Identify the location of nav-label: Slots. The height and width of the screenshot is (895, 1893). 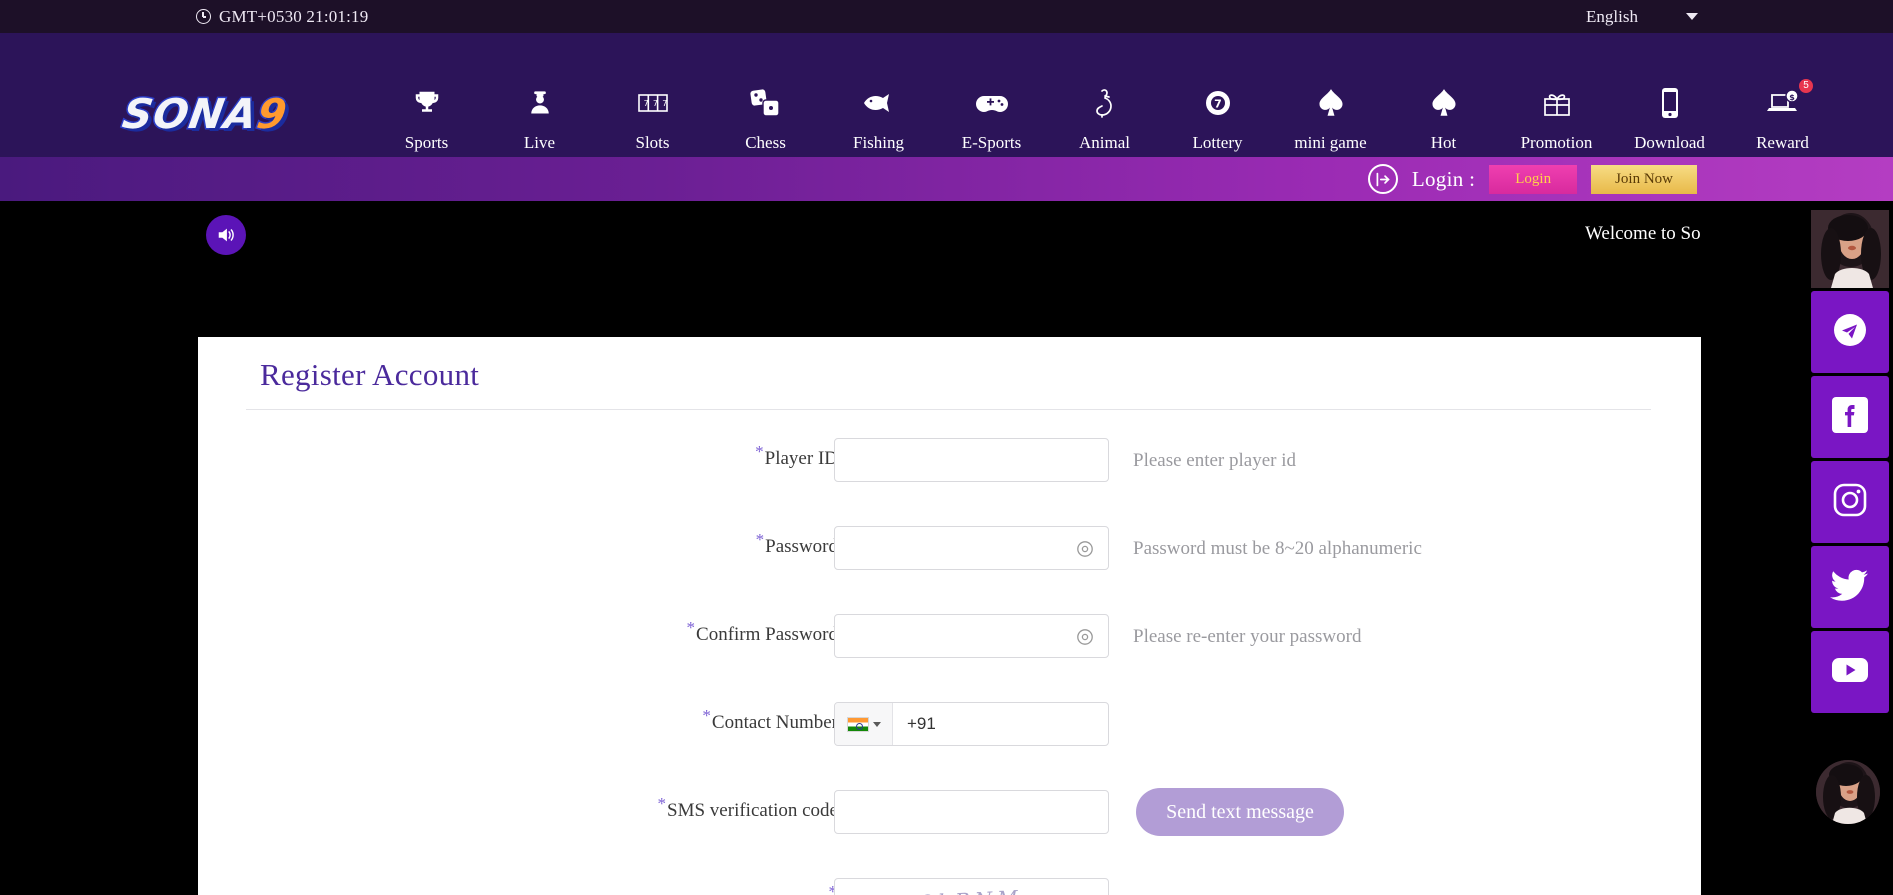
(652, 142).